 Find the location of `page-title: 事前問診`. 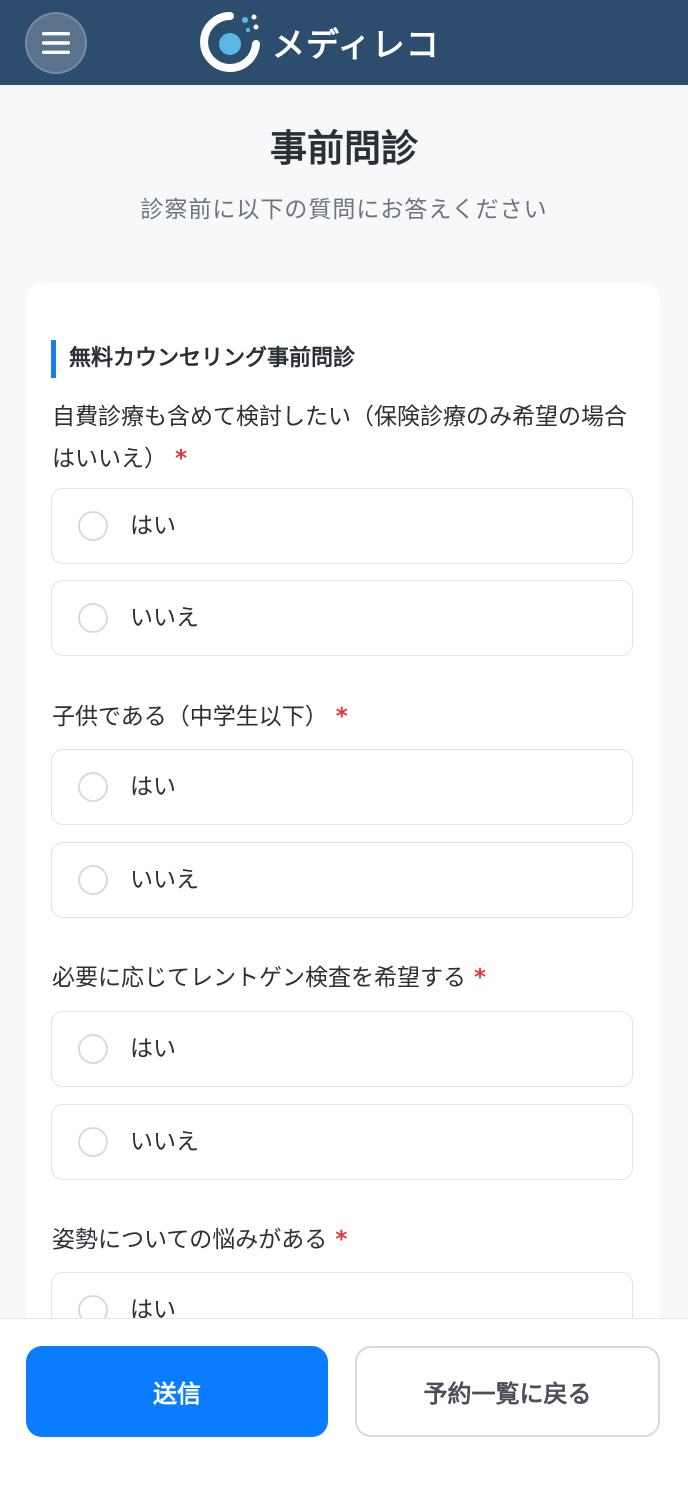

page-title: 事前問診 is located at coordinates (344, 148).